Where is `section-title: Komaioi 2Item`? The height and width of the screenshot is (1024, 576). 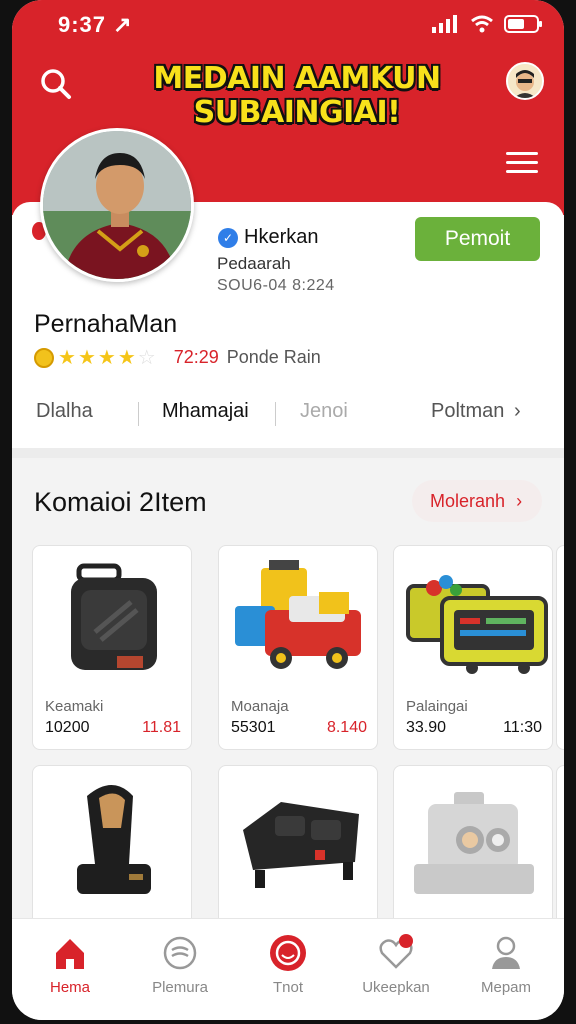 section-title: Komaioi 2Item is located at coordinates (120, 502).